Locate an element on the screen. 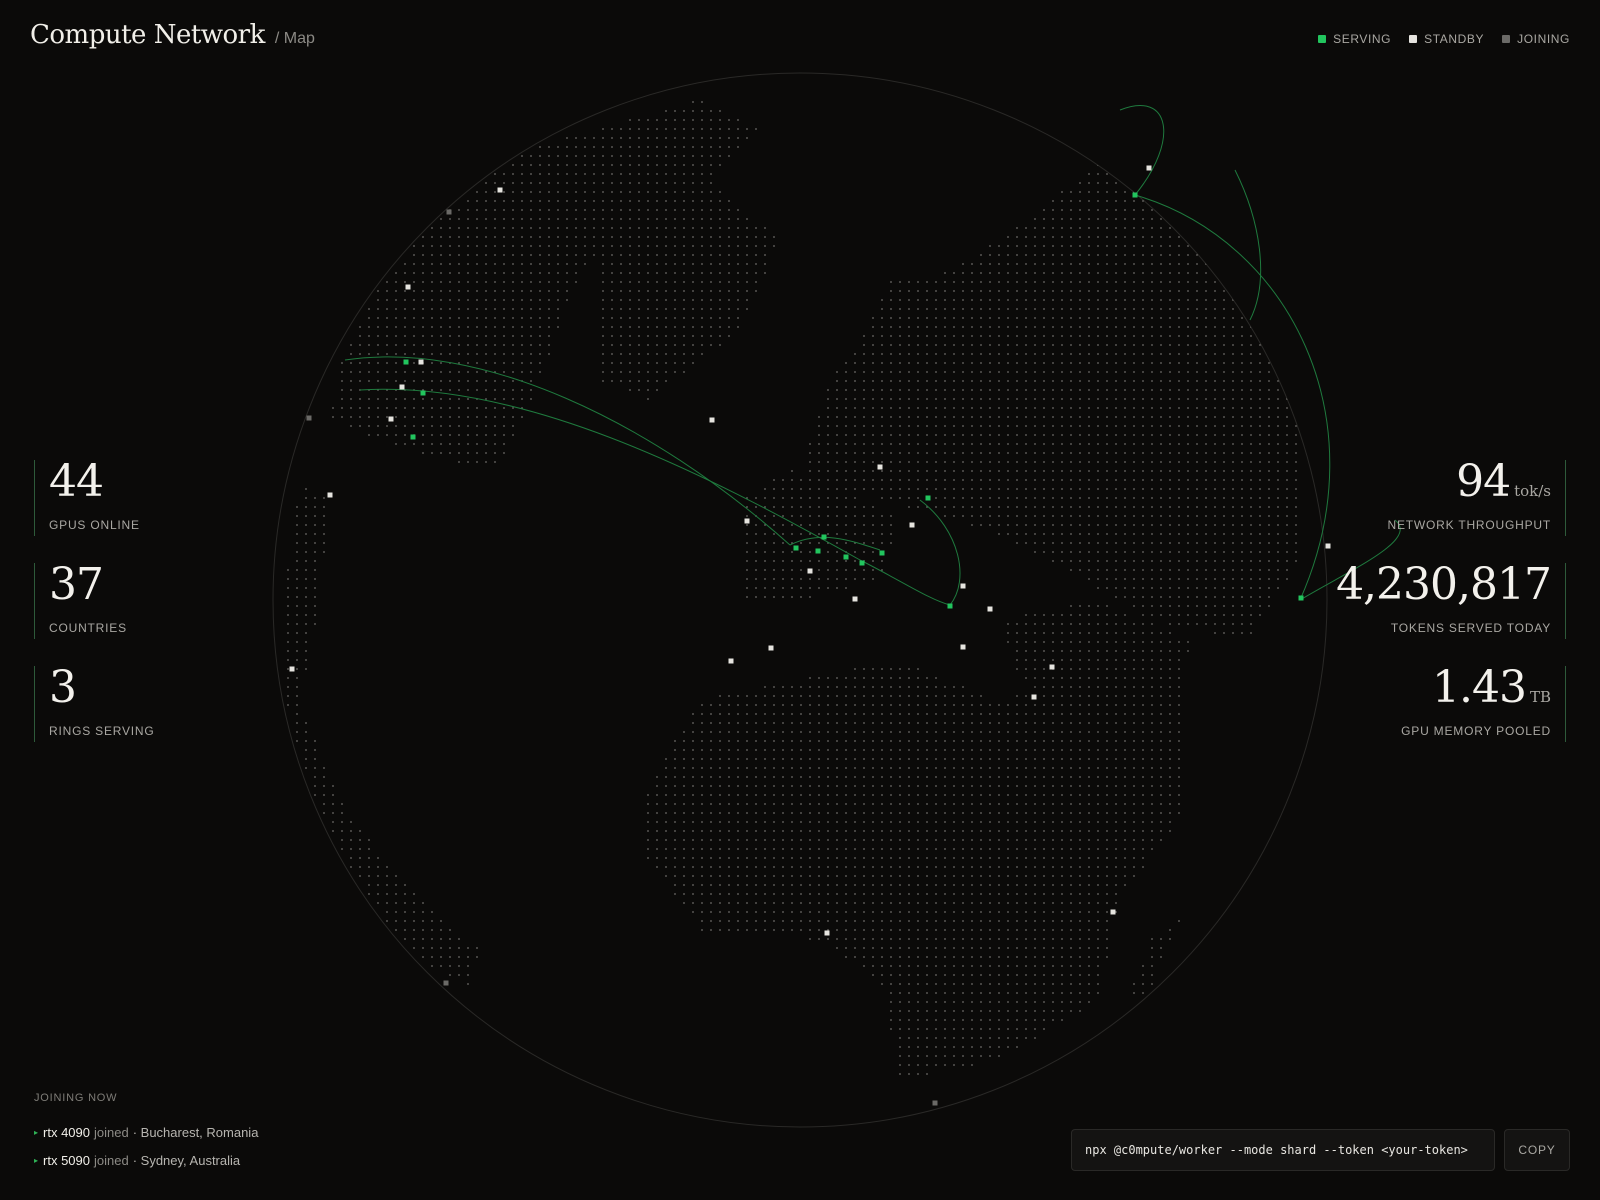 The height and width of the screenshot is (1200, 1600). stat-countries: 37 COUNTRIES is located at coordinates (151, 601).